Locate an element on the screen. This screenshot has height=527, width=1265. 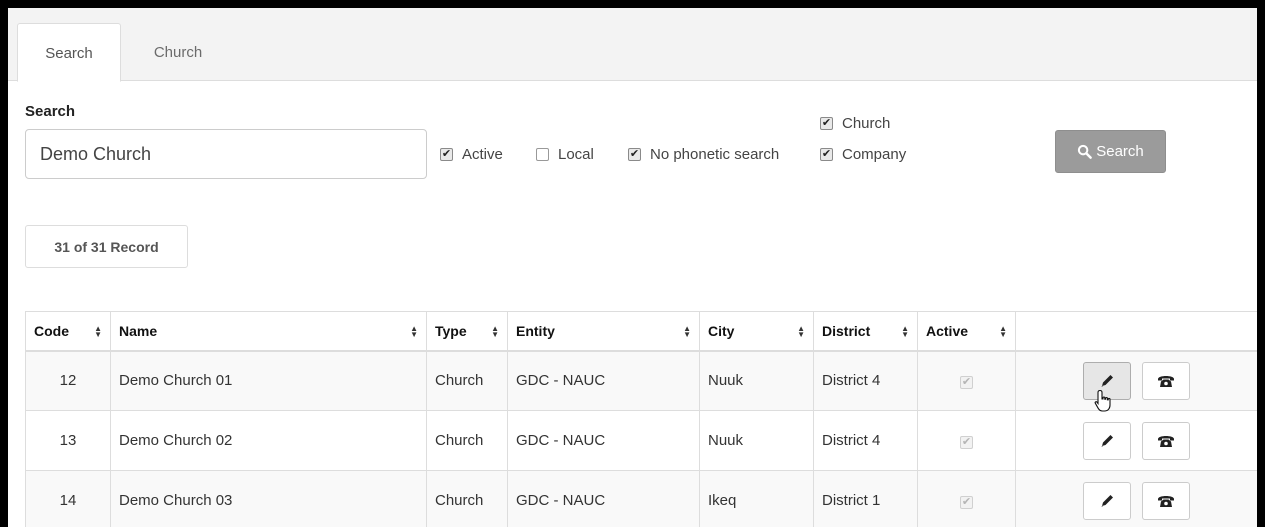
company-checkbox-label: Company is located at coordinates (874, 154).